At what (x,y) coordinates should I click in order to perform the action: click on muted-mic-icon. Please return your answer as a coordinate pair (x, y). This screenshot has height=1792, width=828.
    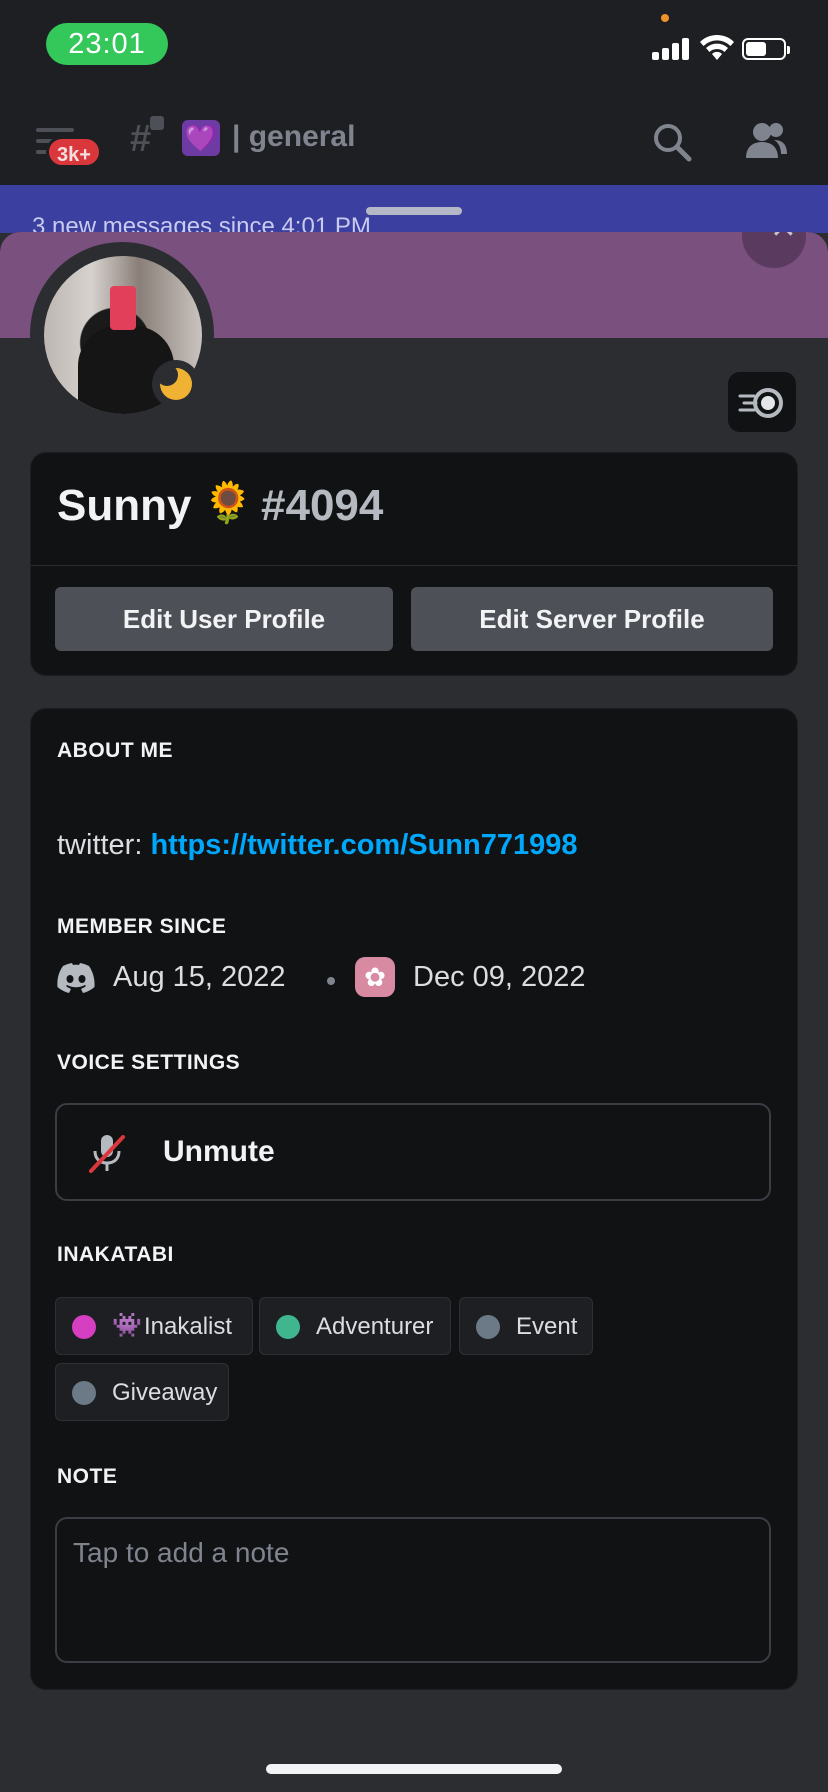
    Looking at the image, I should click on (107, 1154).